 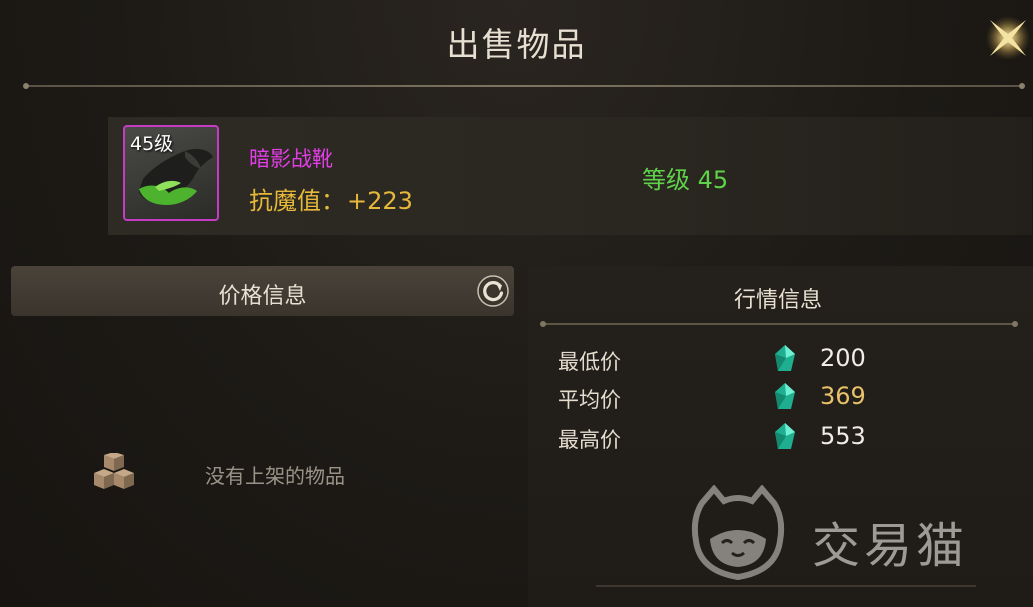 What do you see at coordinates (589, 440) in the screenshot?
I see `max-price-label: 最高价` at bounding box center [589, 440].